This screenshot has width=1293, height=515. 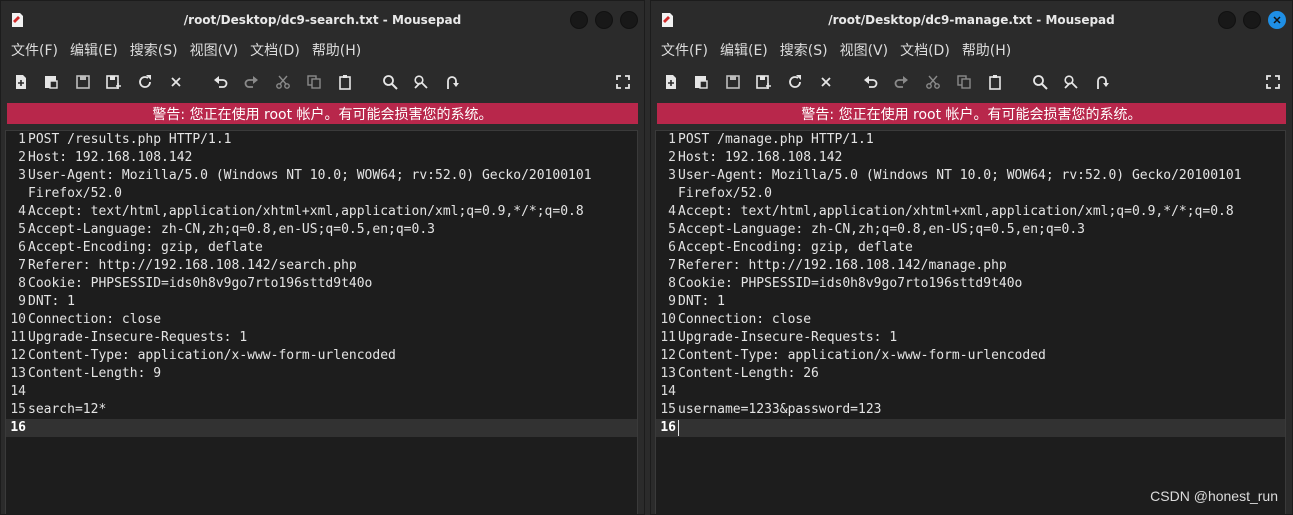 I want to click on editor-line: 1 POST /results.php HTTP/1.1, so click(x=321, y=140).